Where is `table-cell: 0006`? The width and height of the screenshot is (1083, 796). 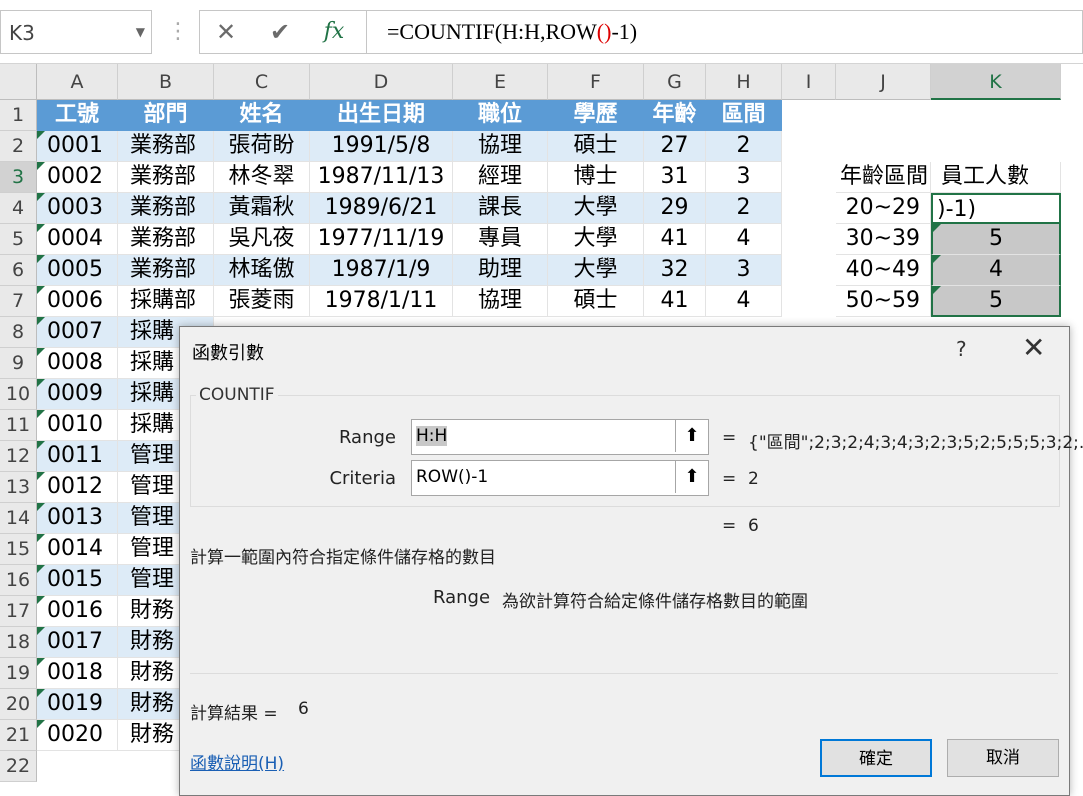 table-cell: 0006 is located at coordinates (77, 301).